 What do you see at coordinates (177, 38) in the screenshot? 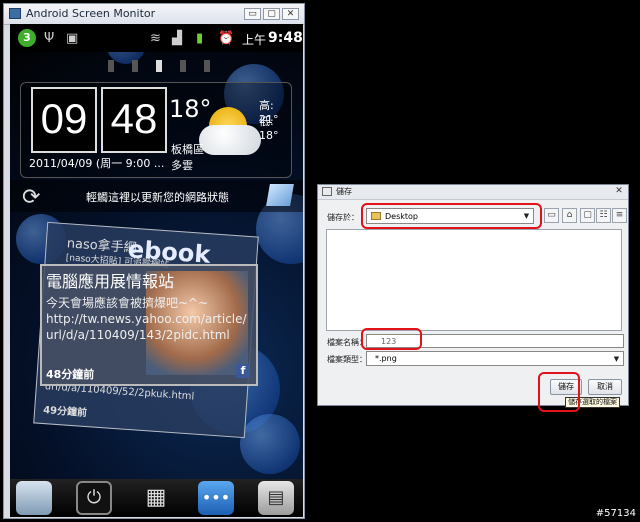
I see `signal-icon: ▟` at bounding box center [177, 38].